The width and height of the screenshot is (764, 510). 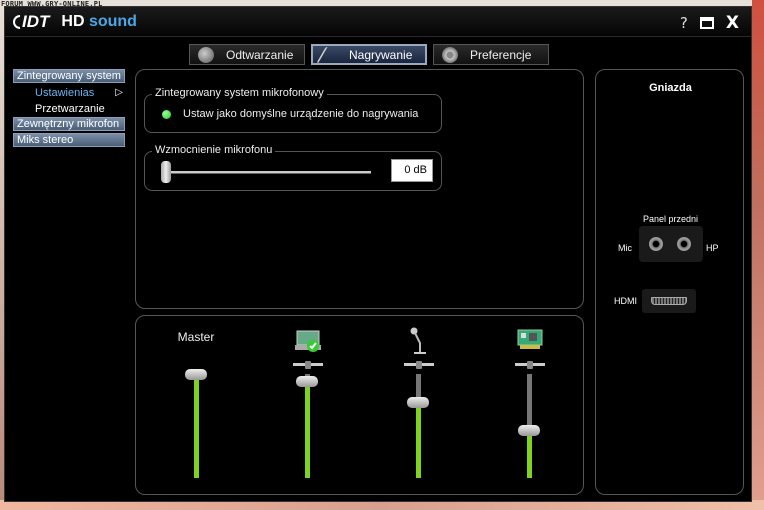 What do you see at coordinates (758, 255) in the screenshot?
I see `background-right` at bounding box center [758, 255].